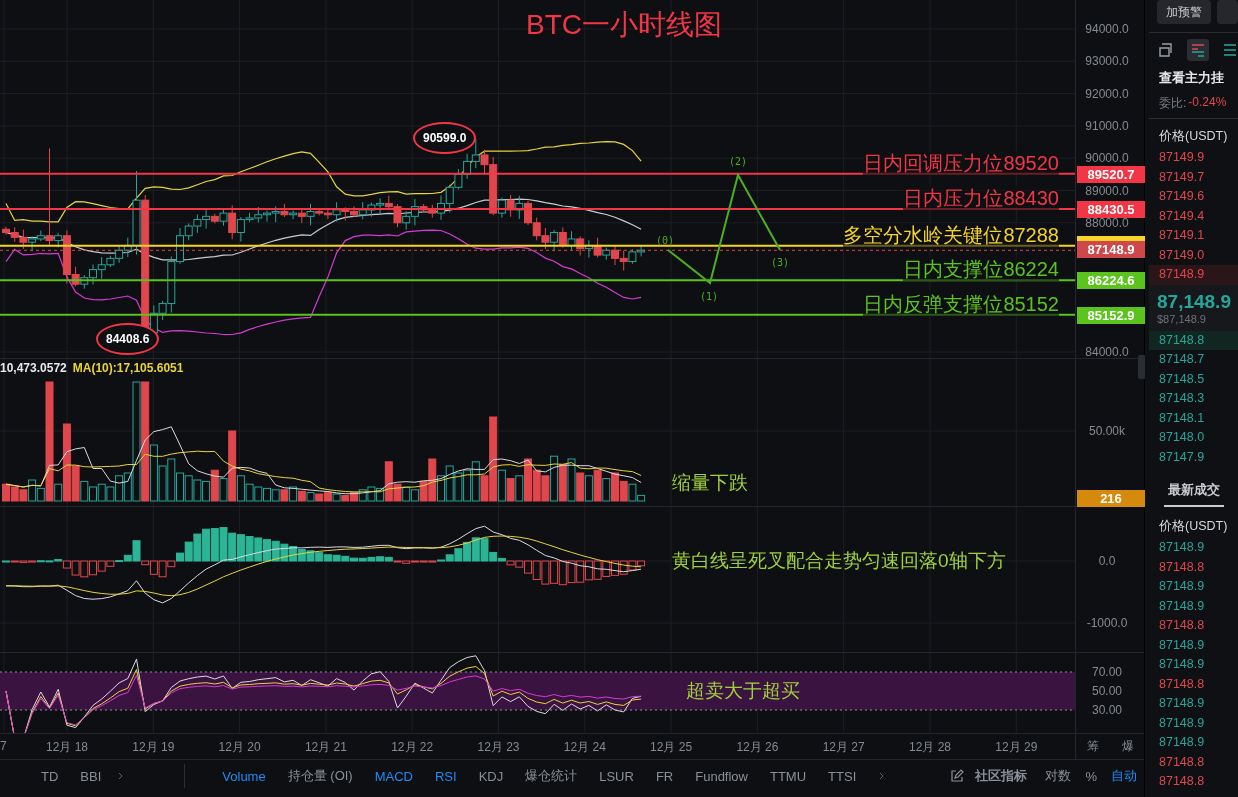  Describe the element at coordinates (1111, 315) in the screenshot. I see `price-tag: 85152.9` at that location.